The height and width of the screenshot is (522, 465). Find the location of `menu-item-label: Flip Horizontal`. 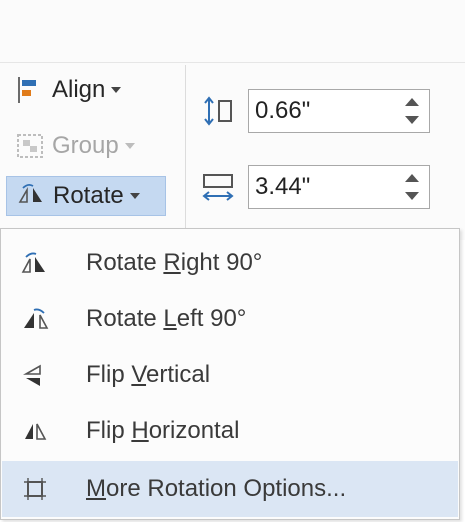

menu-item-label: Flip Horizontal is located at coordinates (163, 430).